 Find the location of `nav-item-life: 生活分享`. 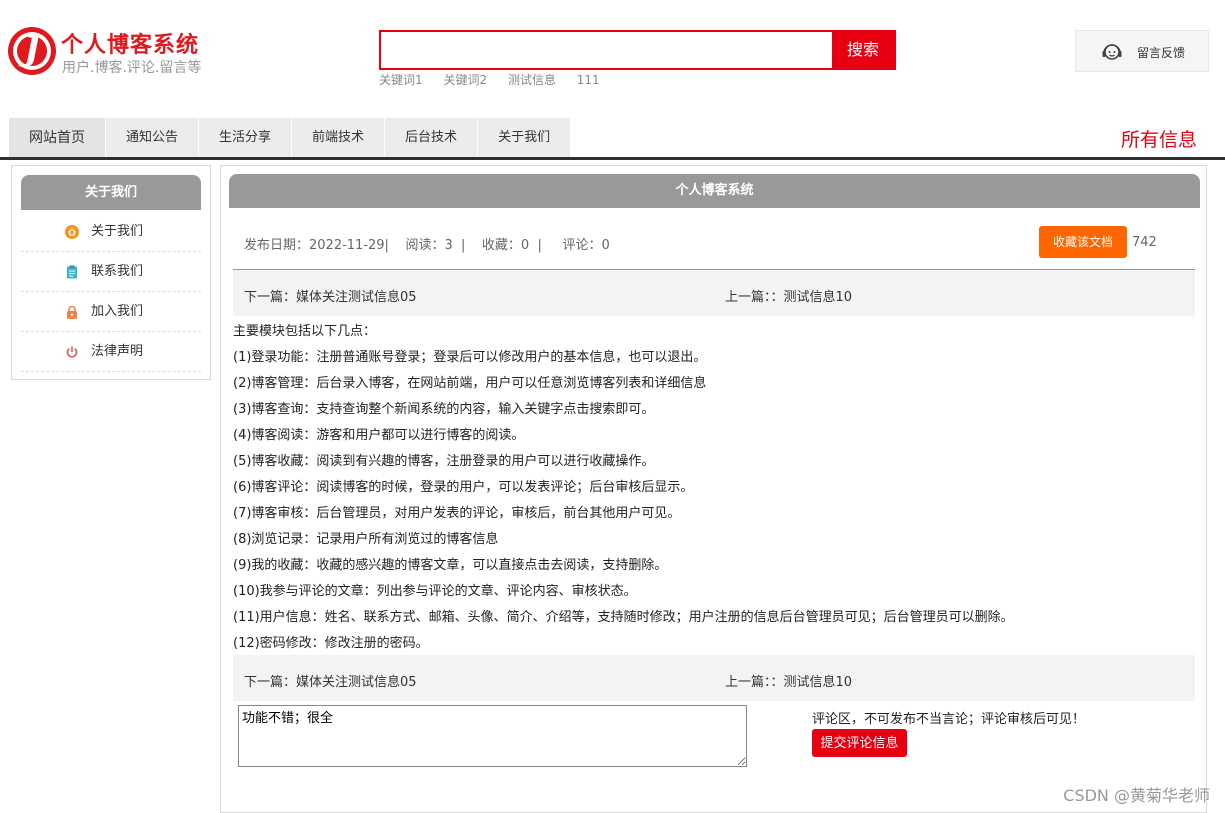

nav-item-life: 生活分享 is located at coordinates (246, 138).